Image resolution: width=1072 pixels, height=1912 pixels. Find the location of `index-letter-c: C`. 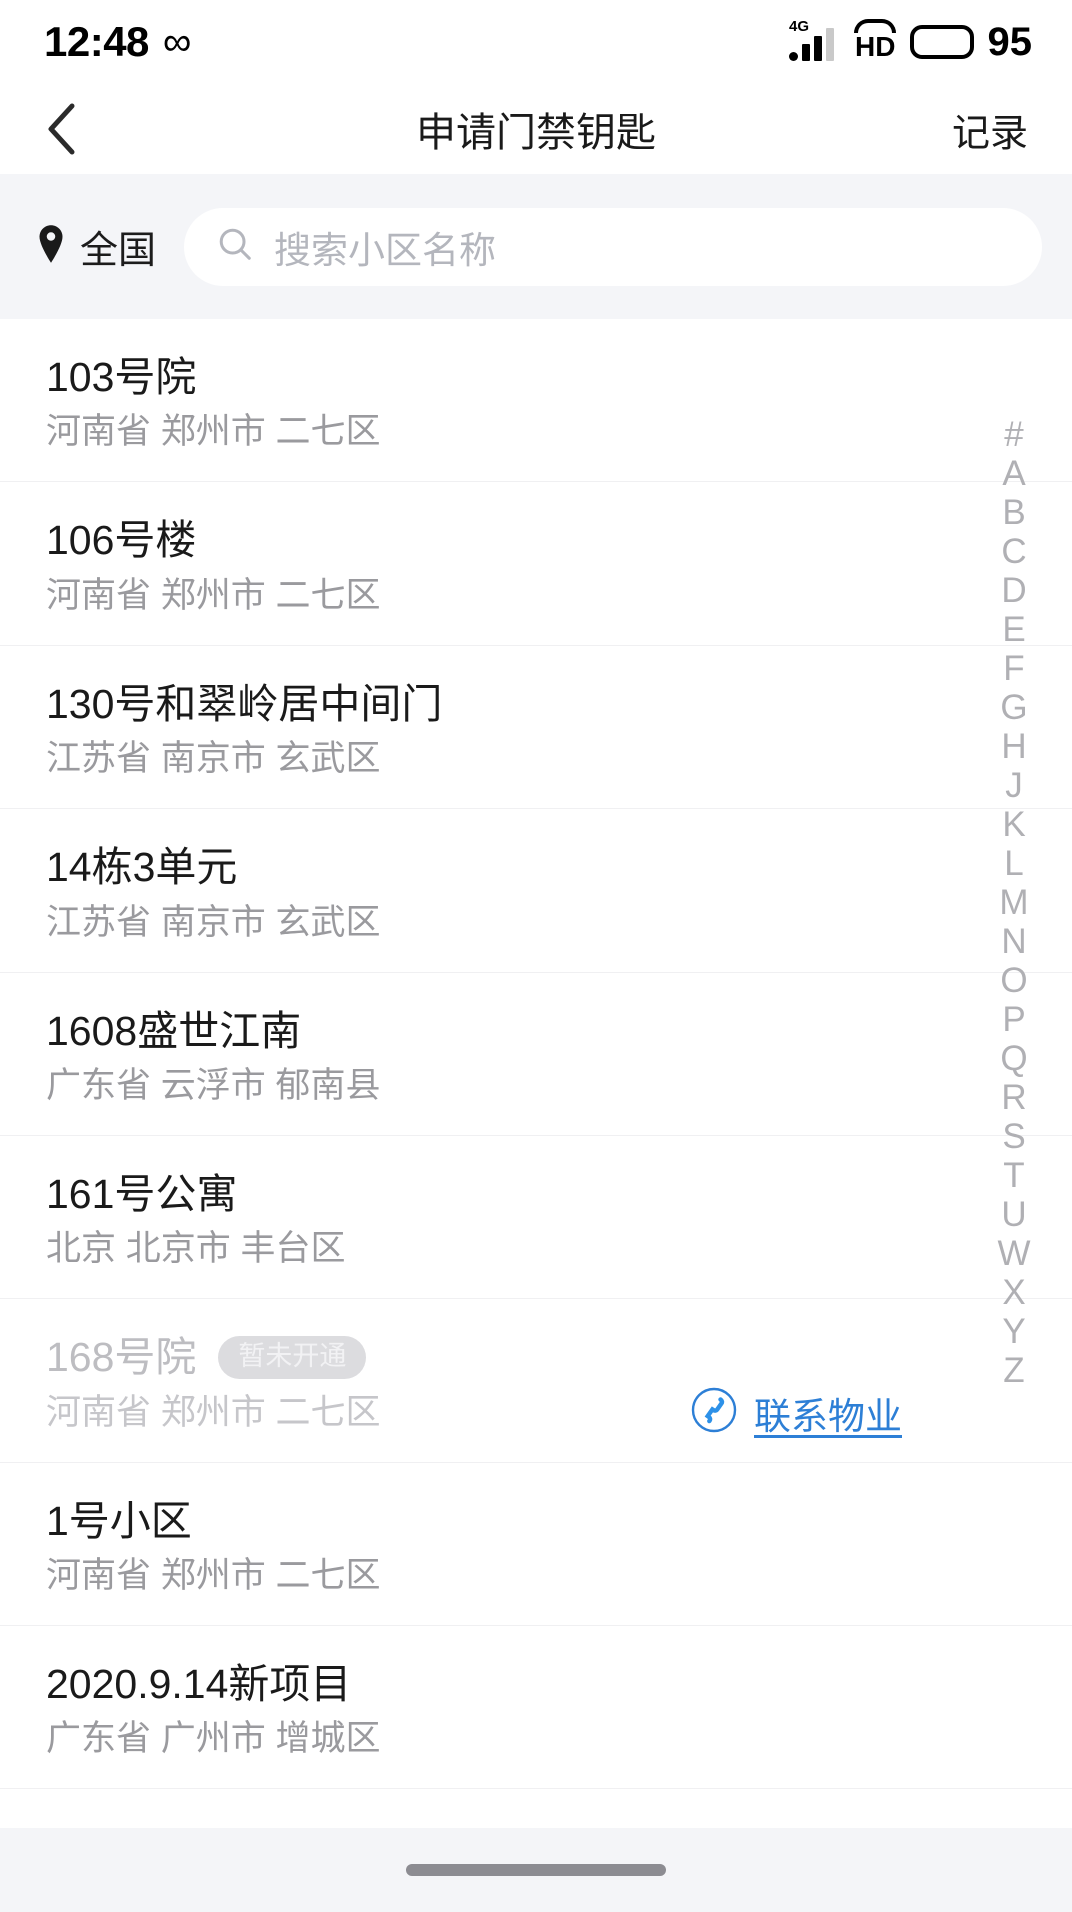

index-letter-c: C is located at coordinates (1014, 551).